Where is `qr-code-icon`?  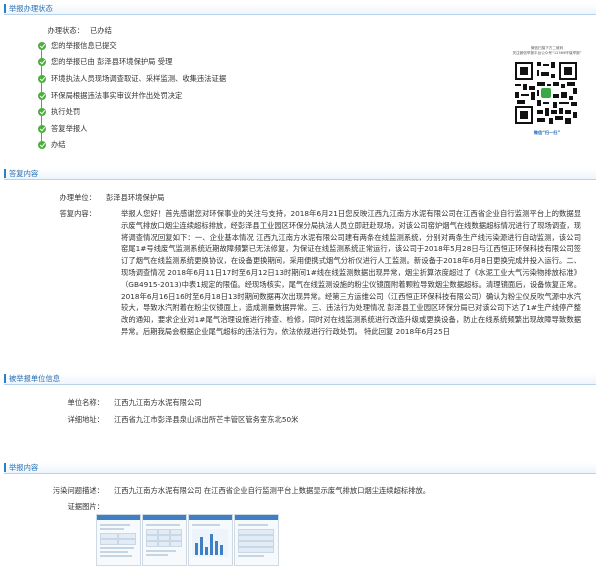 qr-code-icon is located at coordinates (546, 93).